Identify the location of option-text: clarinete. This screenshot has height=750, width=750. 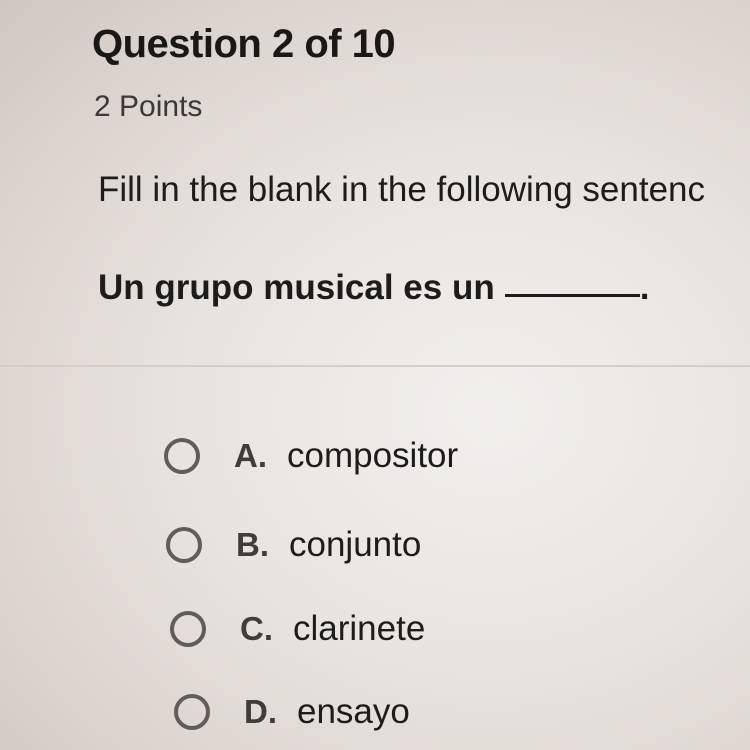
(359, 628).